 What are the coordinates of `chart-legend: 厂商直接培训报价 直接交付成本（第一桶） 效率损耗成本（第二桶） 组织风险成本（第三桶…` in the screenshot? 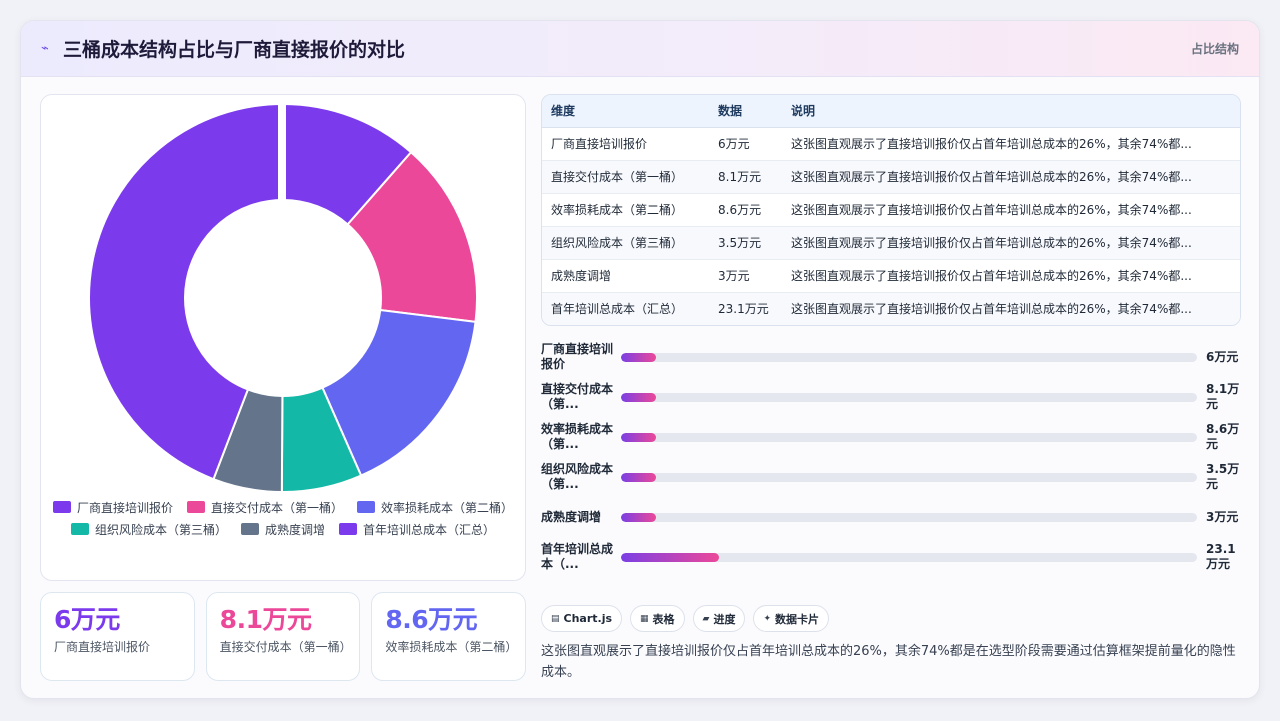 It's located at (283, 518).